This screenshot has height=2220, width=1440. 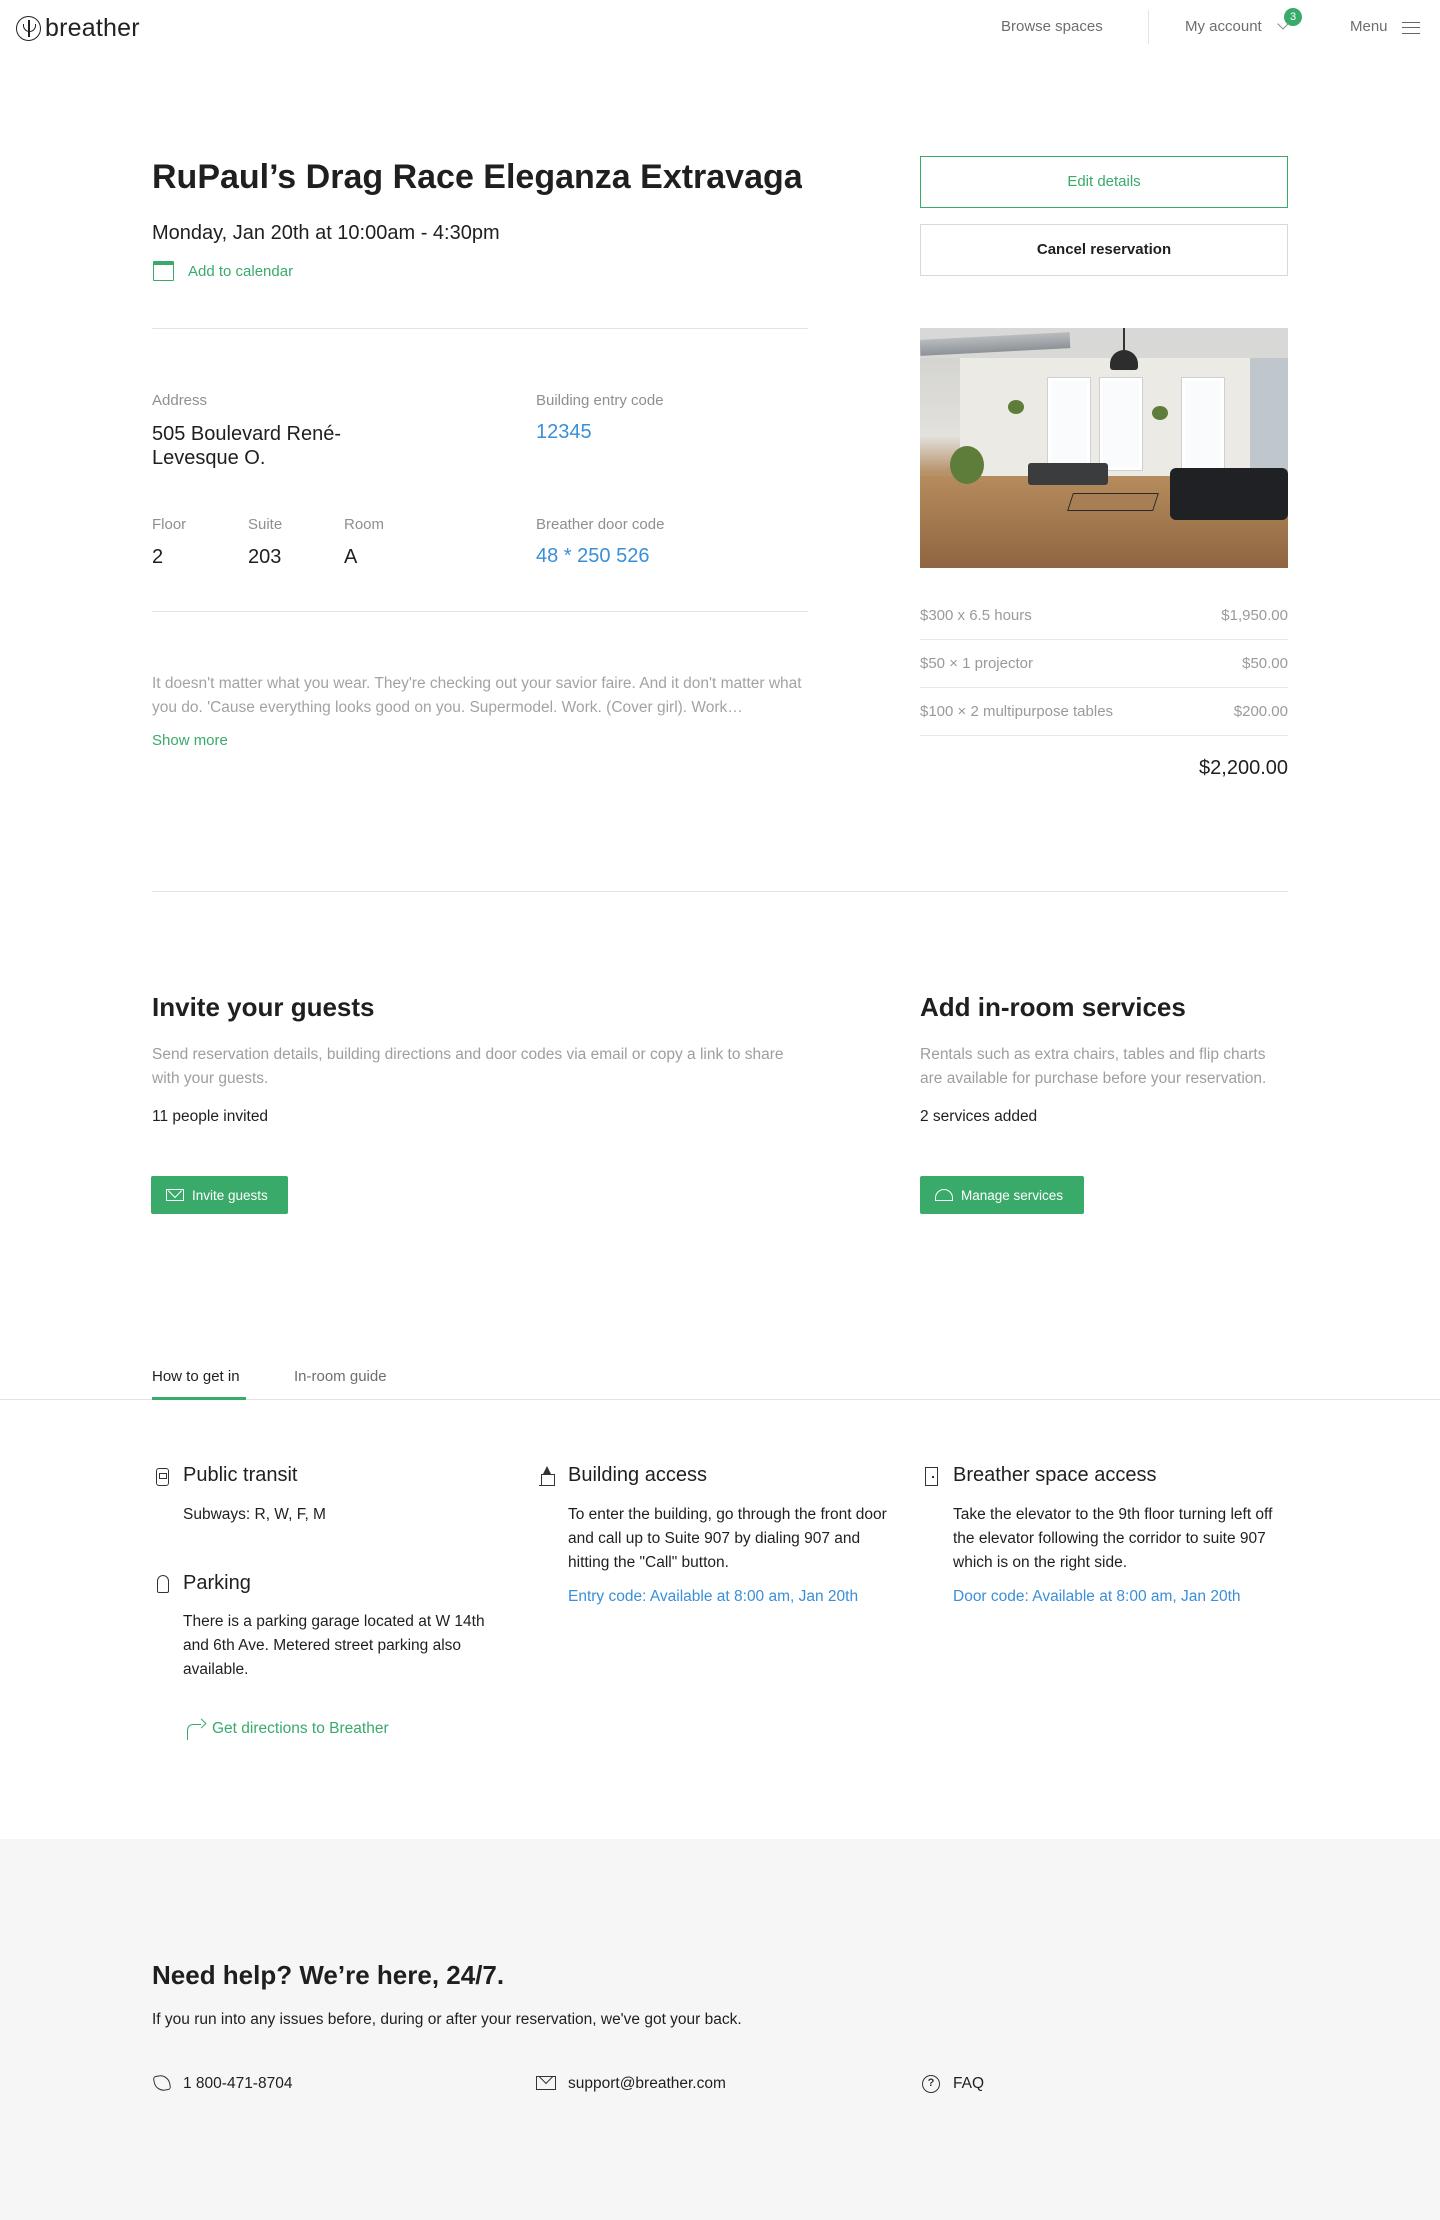 What do you see at coordinates (1293, 17) in the screenshot?
I see `notification-badge: 3` at bounding box center [1293, 17].